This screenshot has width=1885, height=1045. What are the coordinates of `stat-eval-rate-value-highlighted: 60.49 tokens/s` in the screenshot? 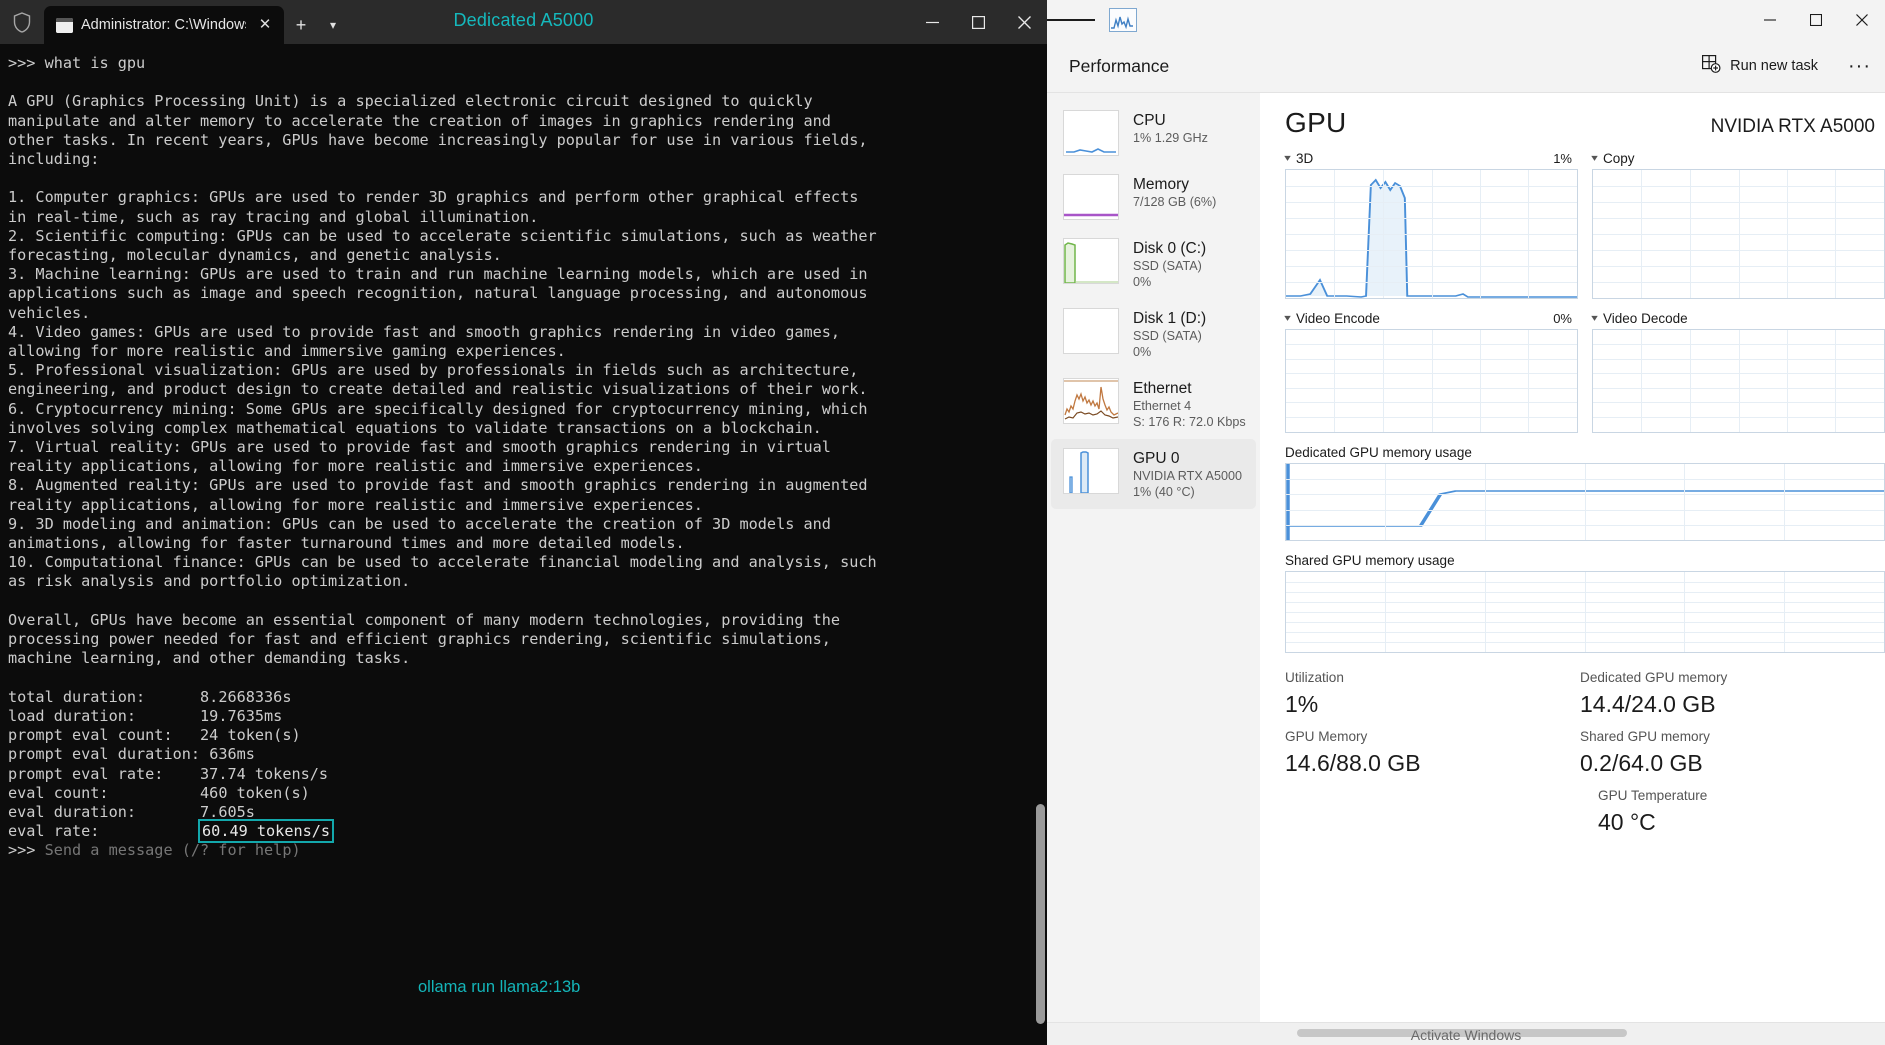 It's located at (266, 831).